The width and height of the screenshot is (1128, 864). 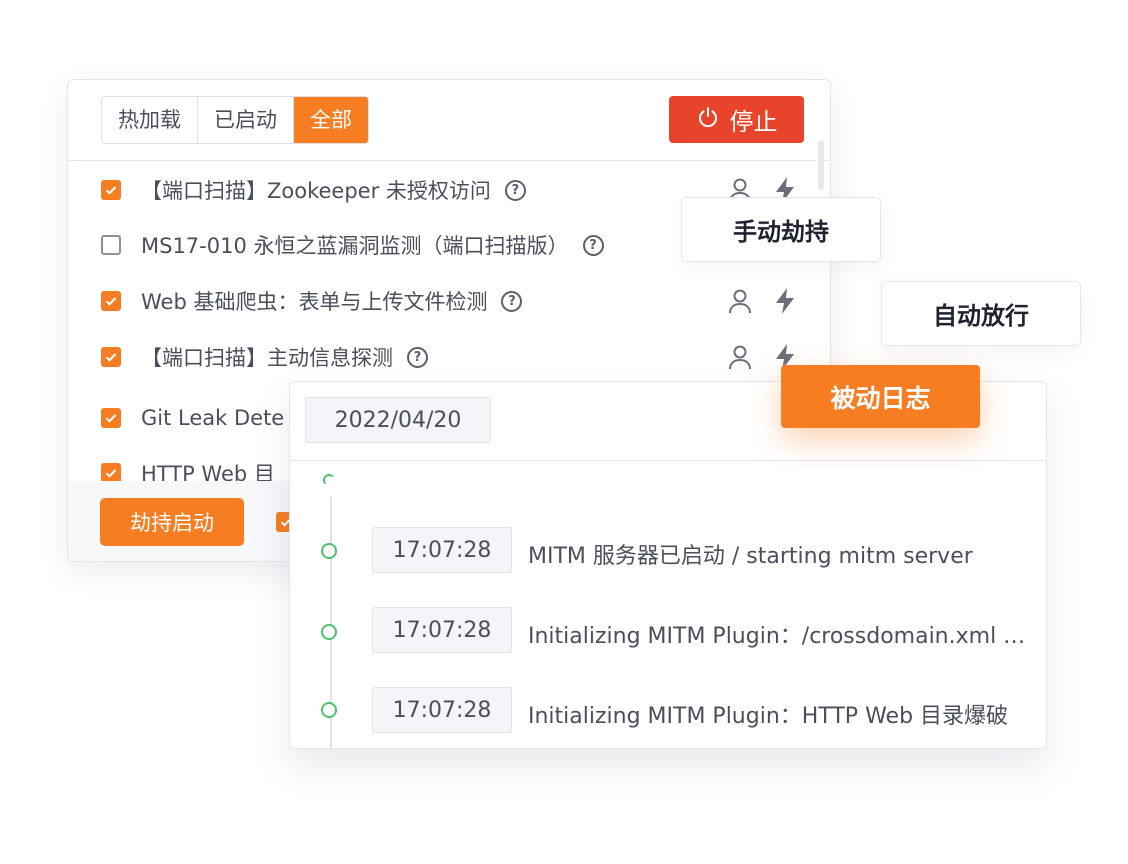 What do you see at coordinates (398, 420) in the screenshot?
I see `log-date: 2022/04/20` at bounding box center [398, 420].